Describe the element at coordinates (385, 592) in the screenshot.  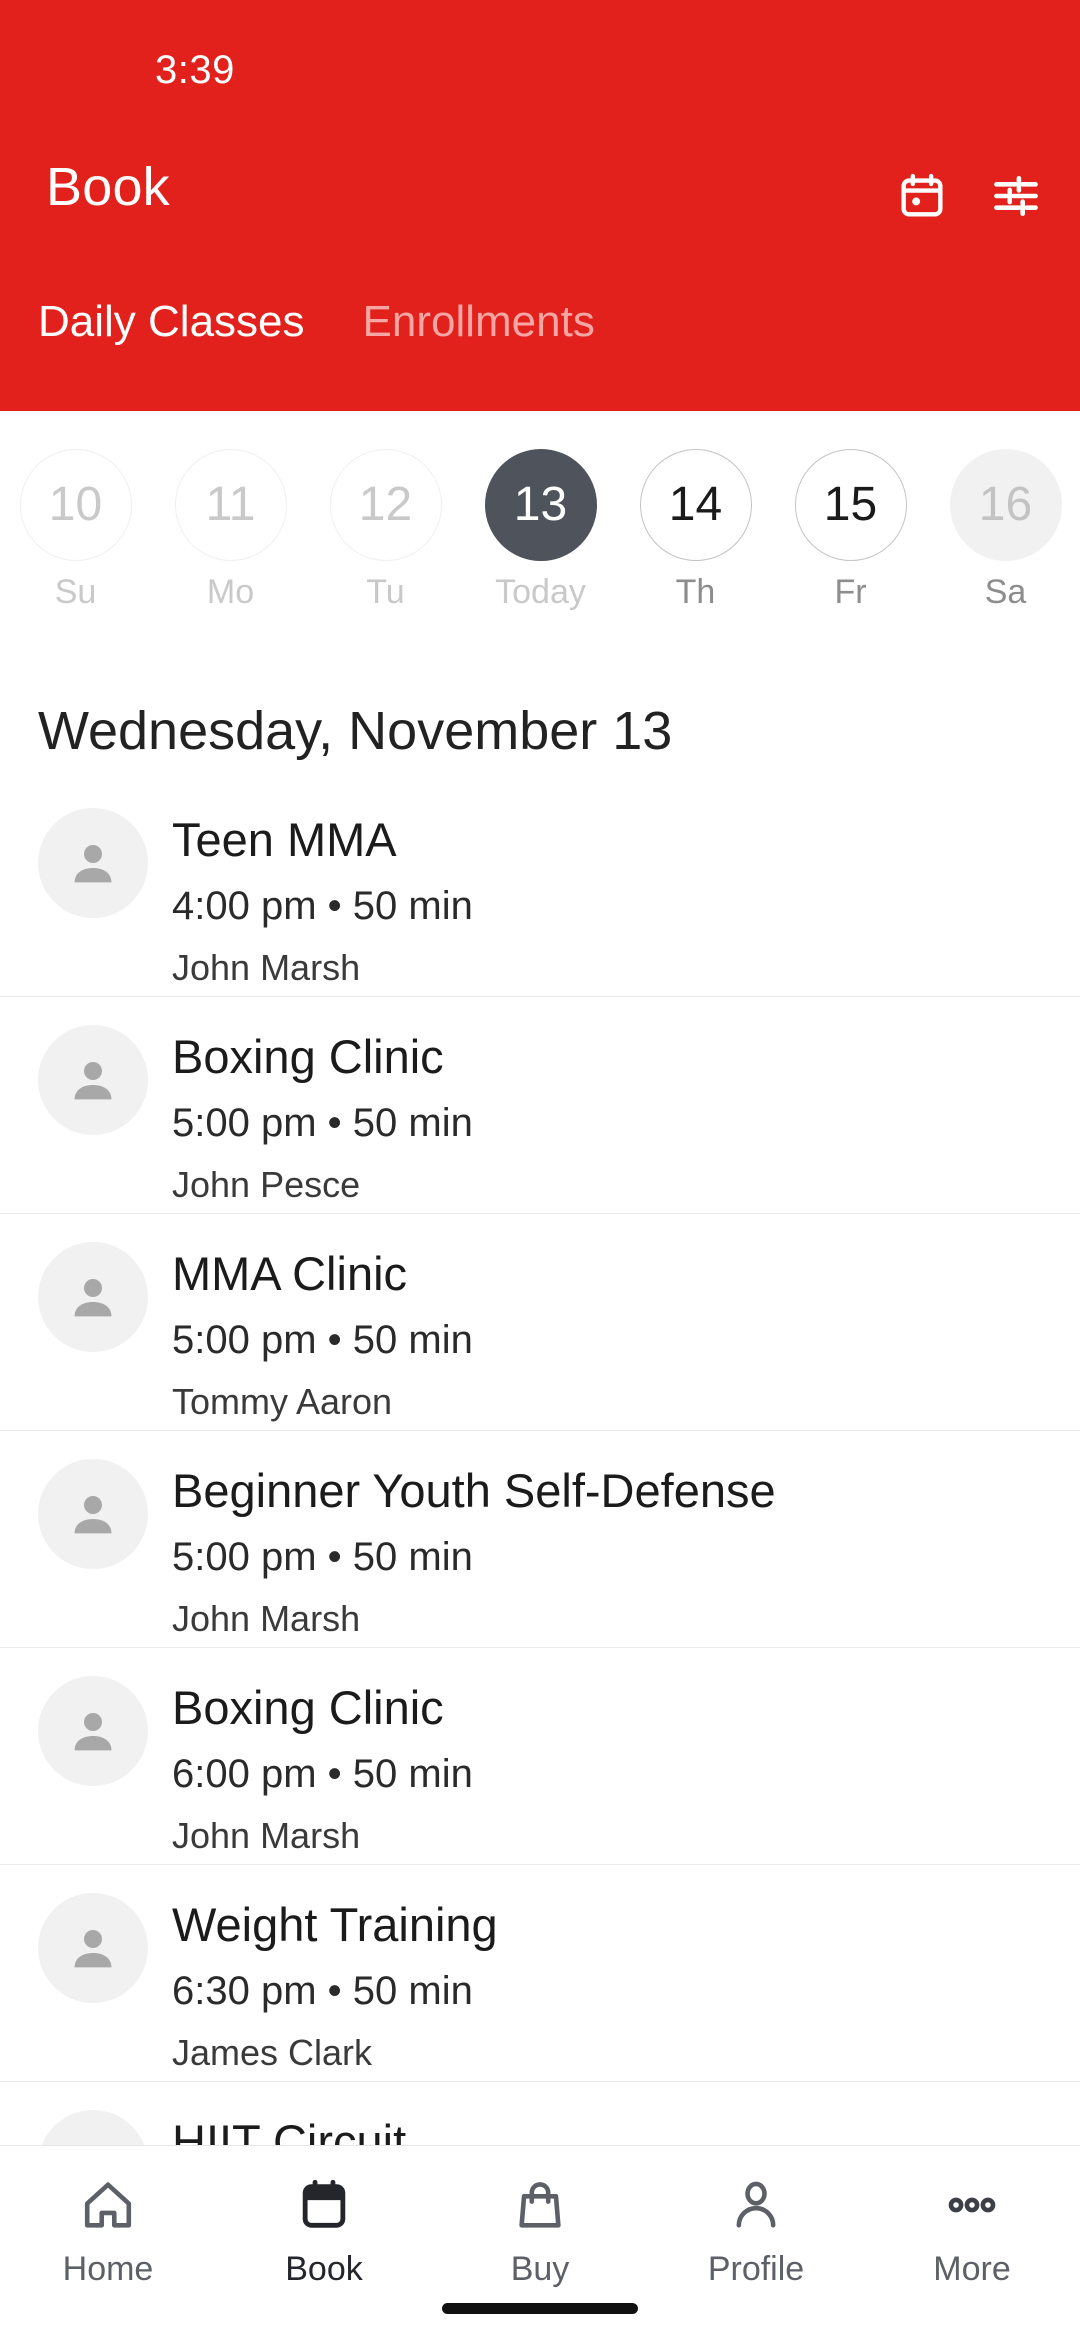
I see `date-weekday: Tu` at that location.